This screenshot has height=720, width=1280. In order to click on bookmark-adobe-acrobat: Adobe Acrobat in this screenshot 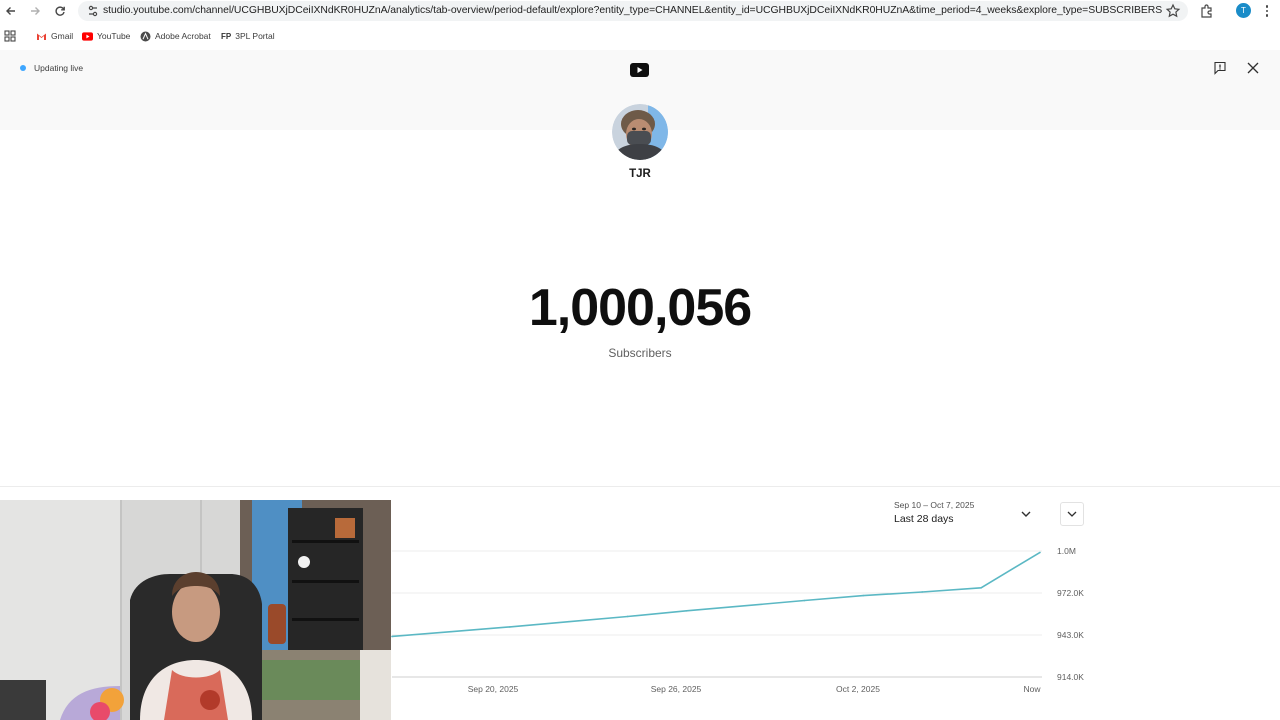, I will do `click(175, 36)`.